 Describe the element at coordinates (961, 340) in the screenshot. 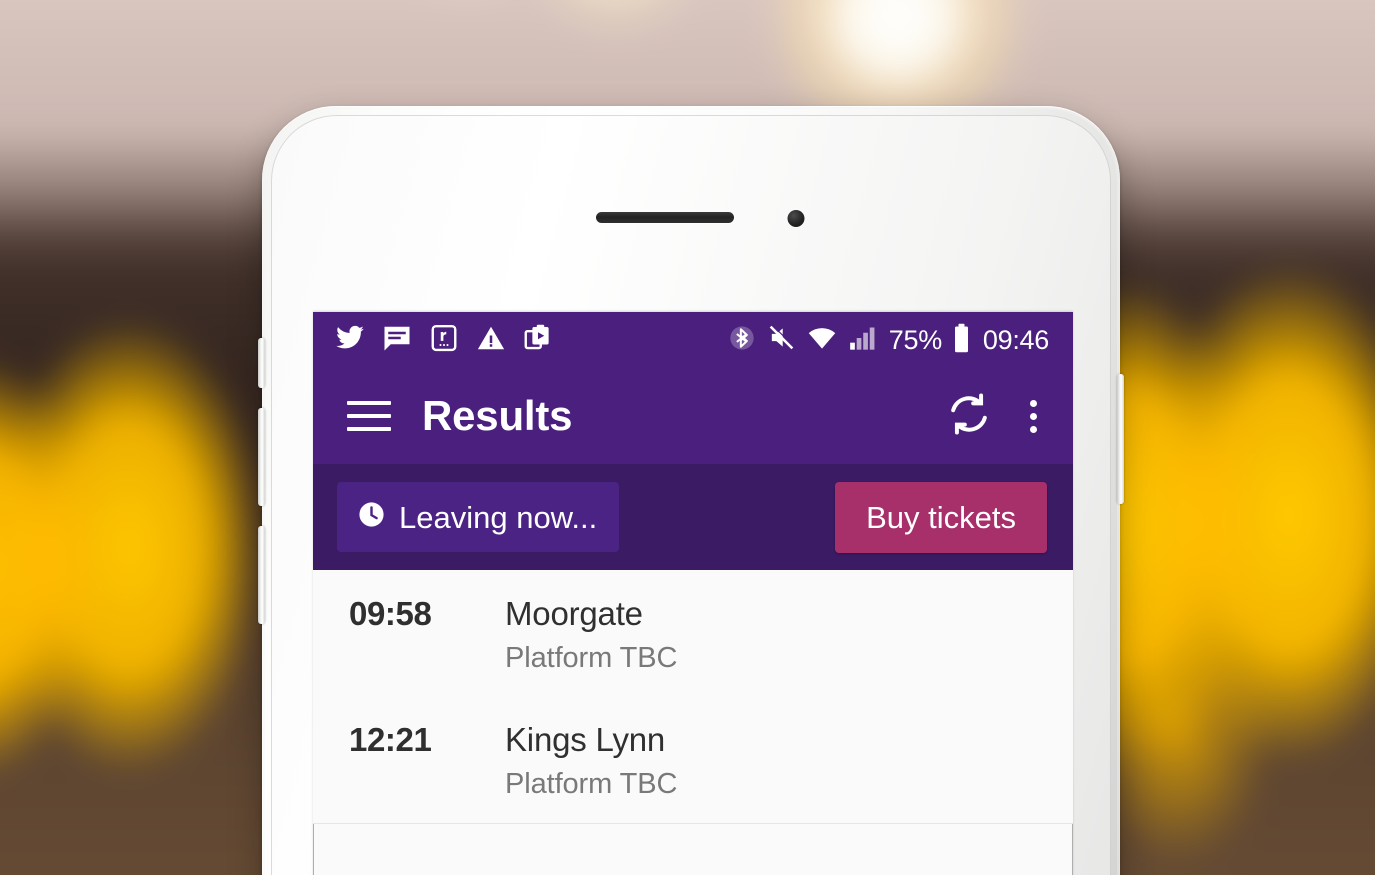

I see `battery-icon` at that location.